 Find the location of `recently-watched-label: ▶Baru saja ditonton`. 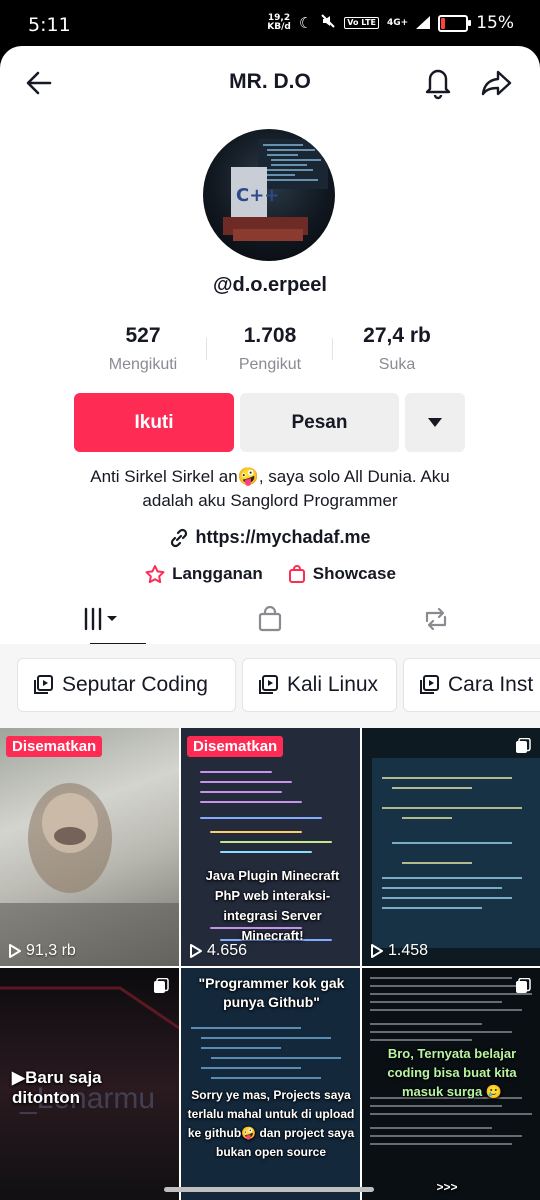

recently-watched-label: ▶Baru saja ditonton is located at coordinates (57, 1087).